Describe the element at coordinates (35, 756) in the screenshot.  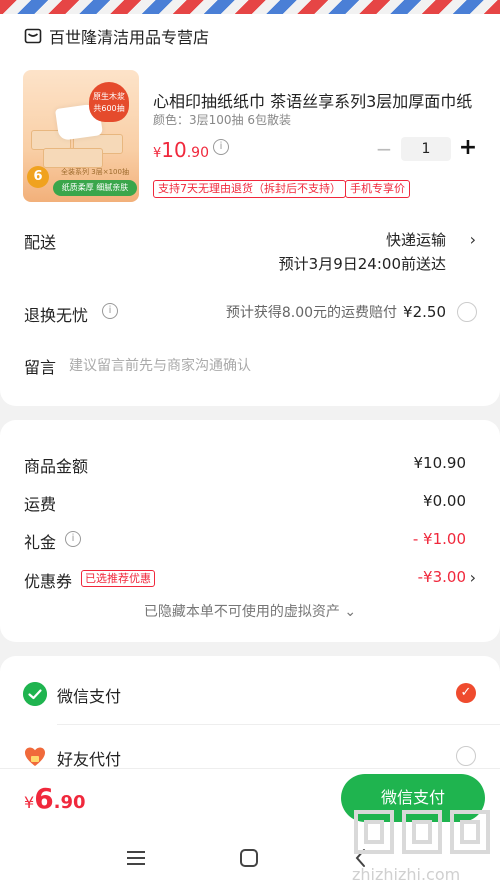
I see `friend-pay-icon` at that location.